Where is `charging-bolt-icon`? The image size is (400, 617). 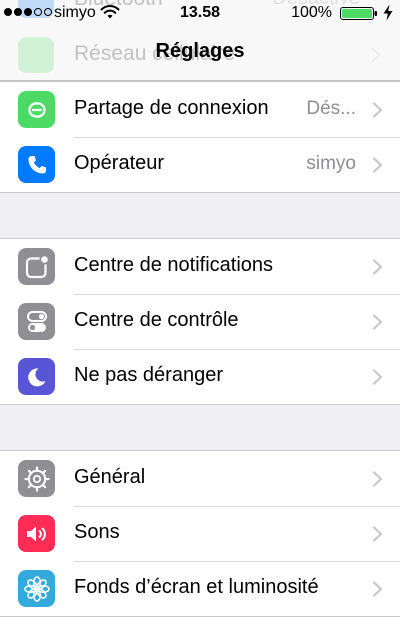
charging-bolt-icon is located at coordinates (388, 12).